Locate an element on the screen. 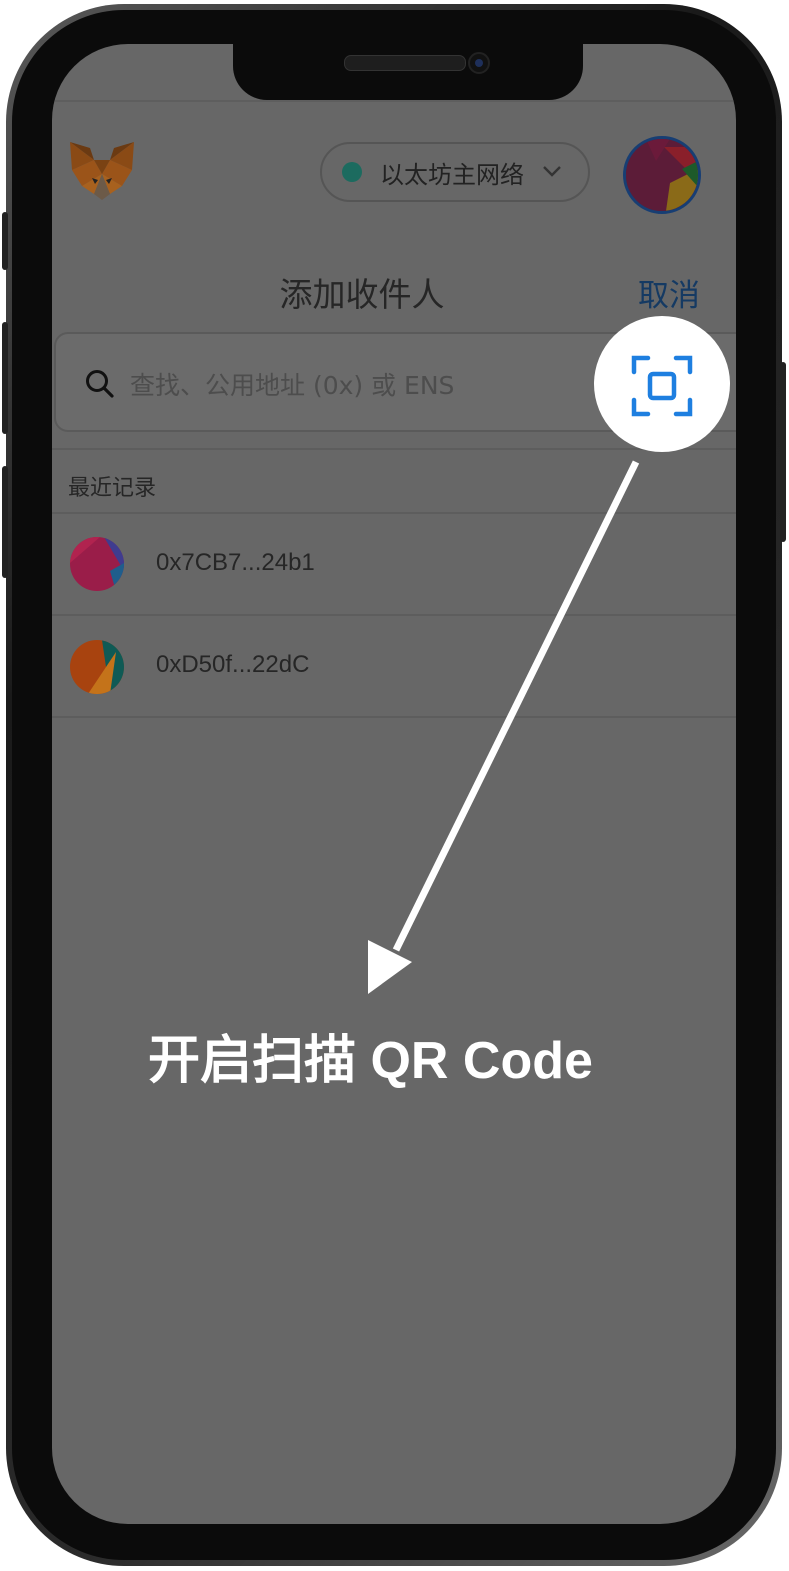 The width and height of the screenshot is (789, 1571). network-selector: 以太坊主网络 is located at coordinates (455, 172).